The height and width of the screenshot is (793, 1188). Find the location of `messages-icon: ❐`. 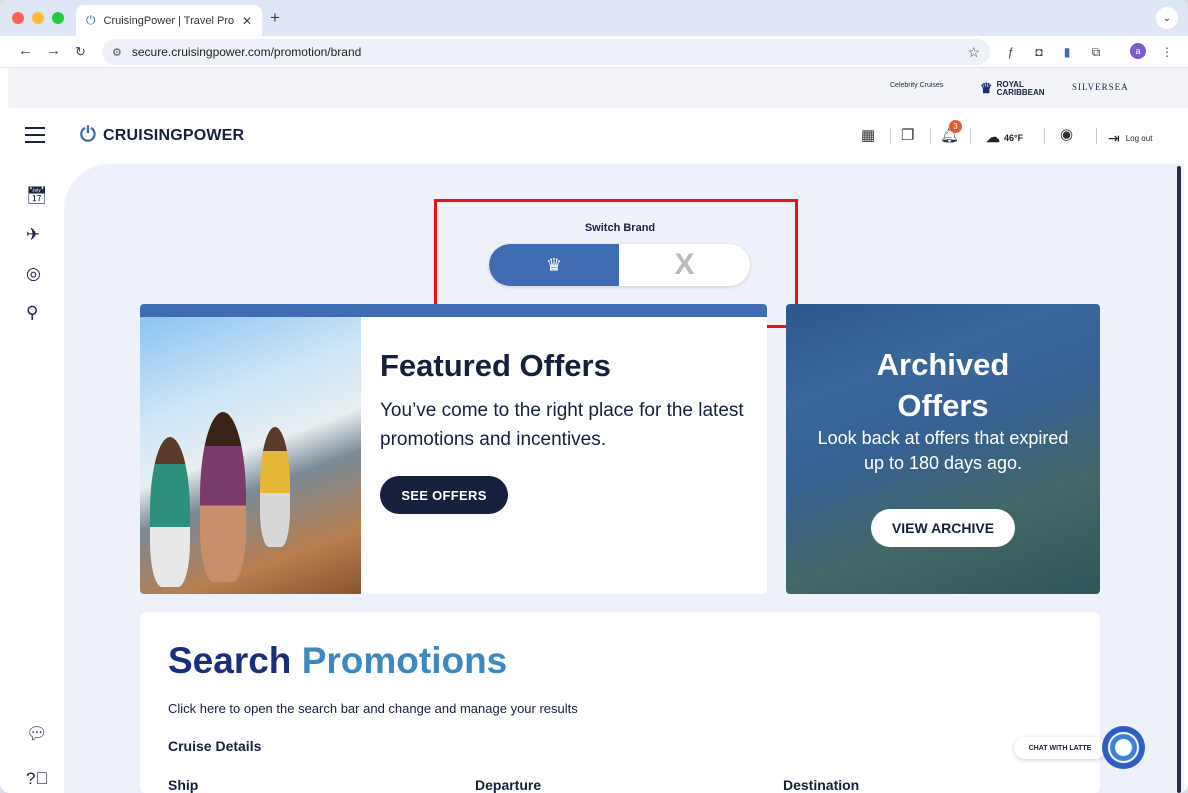

messages-icon: ❐ is located at coordinates (907, 135).